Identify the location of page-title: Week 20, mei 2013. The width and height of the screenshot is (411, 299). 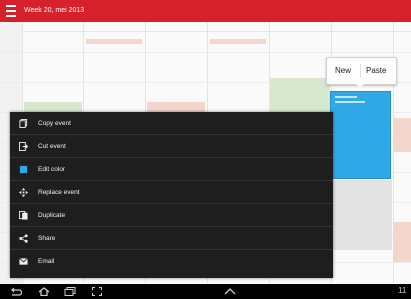
(54, 11).